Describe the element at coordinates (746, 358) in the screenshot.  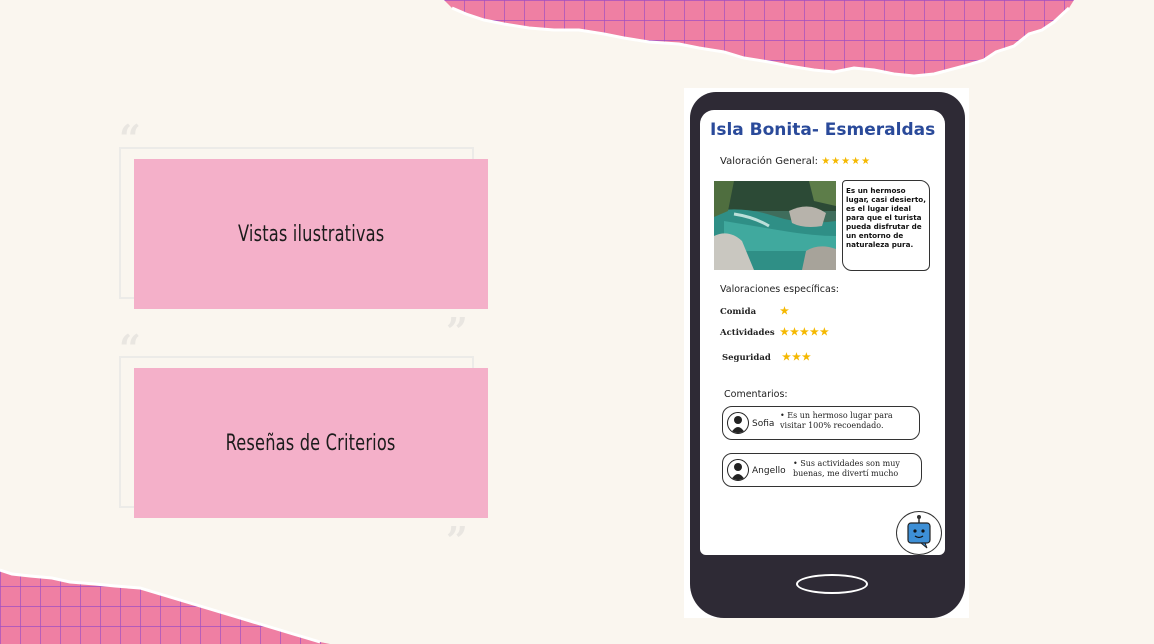
I see `criterion-label: Seguridad` at that location.